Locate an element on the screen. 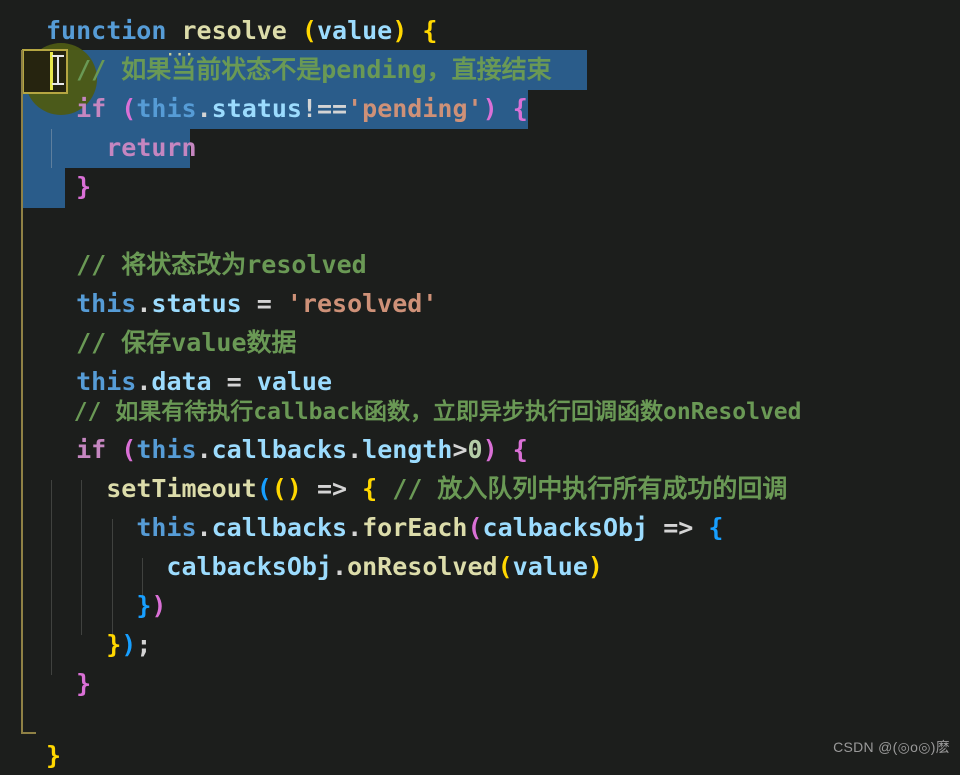  token-13-8: { is located at coordinates (370, 488).